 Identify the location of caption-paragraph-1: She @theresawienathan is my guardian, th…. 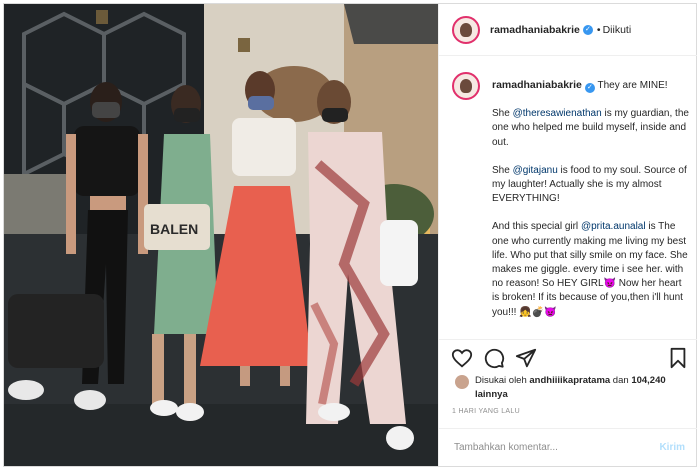
(590, 128).